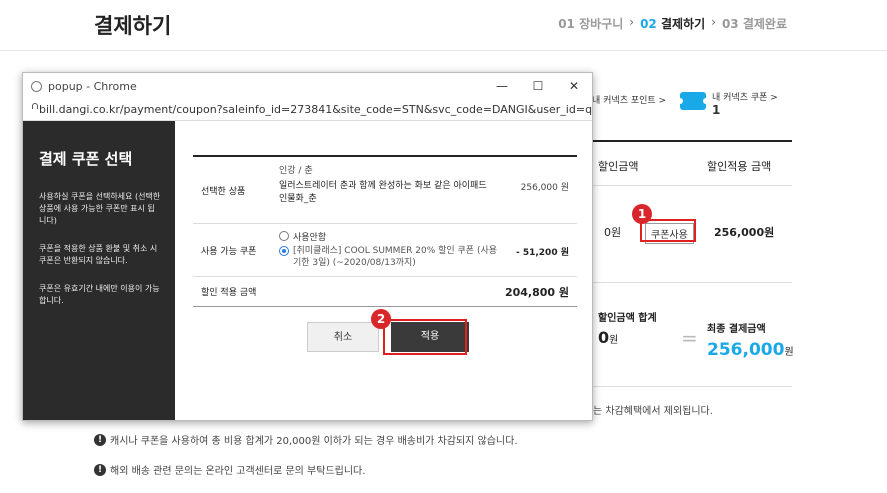  Describe the element at coordinates (618, 166) in the screenshot. I see `th-discount: 할인금액` at that location.